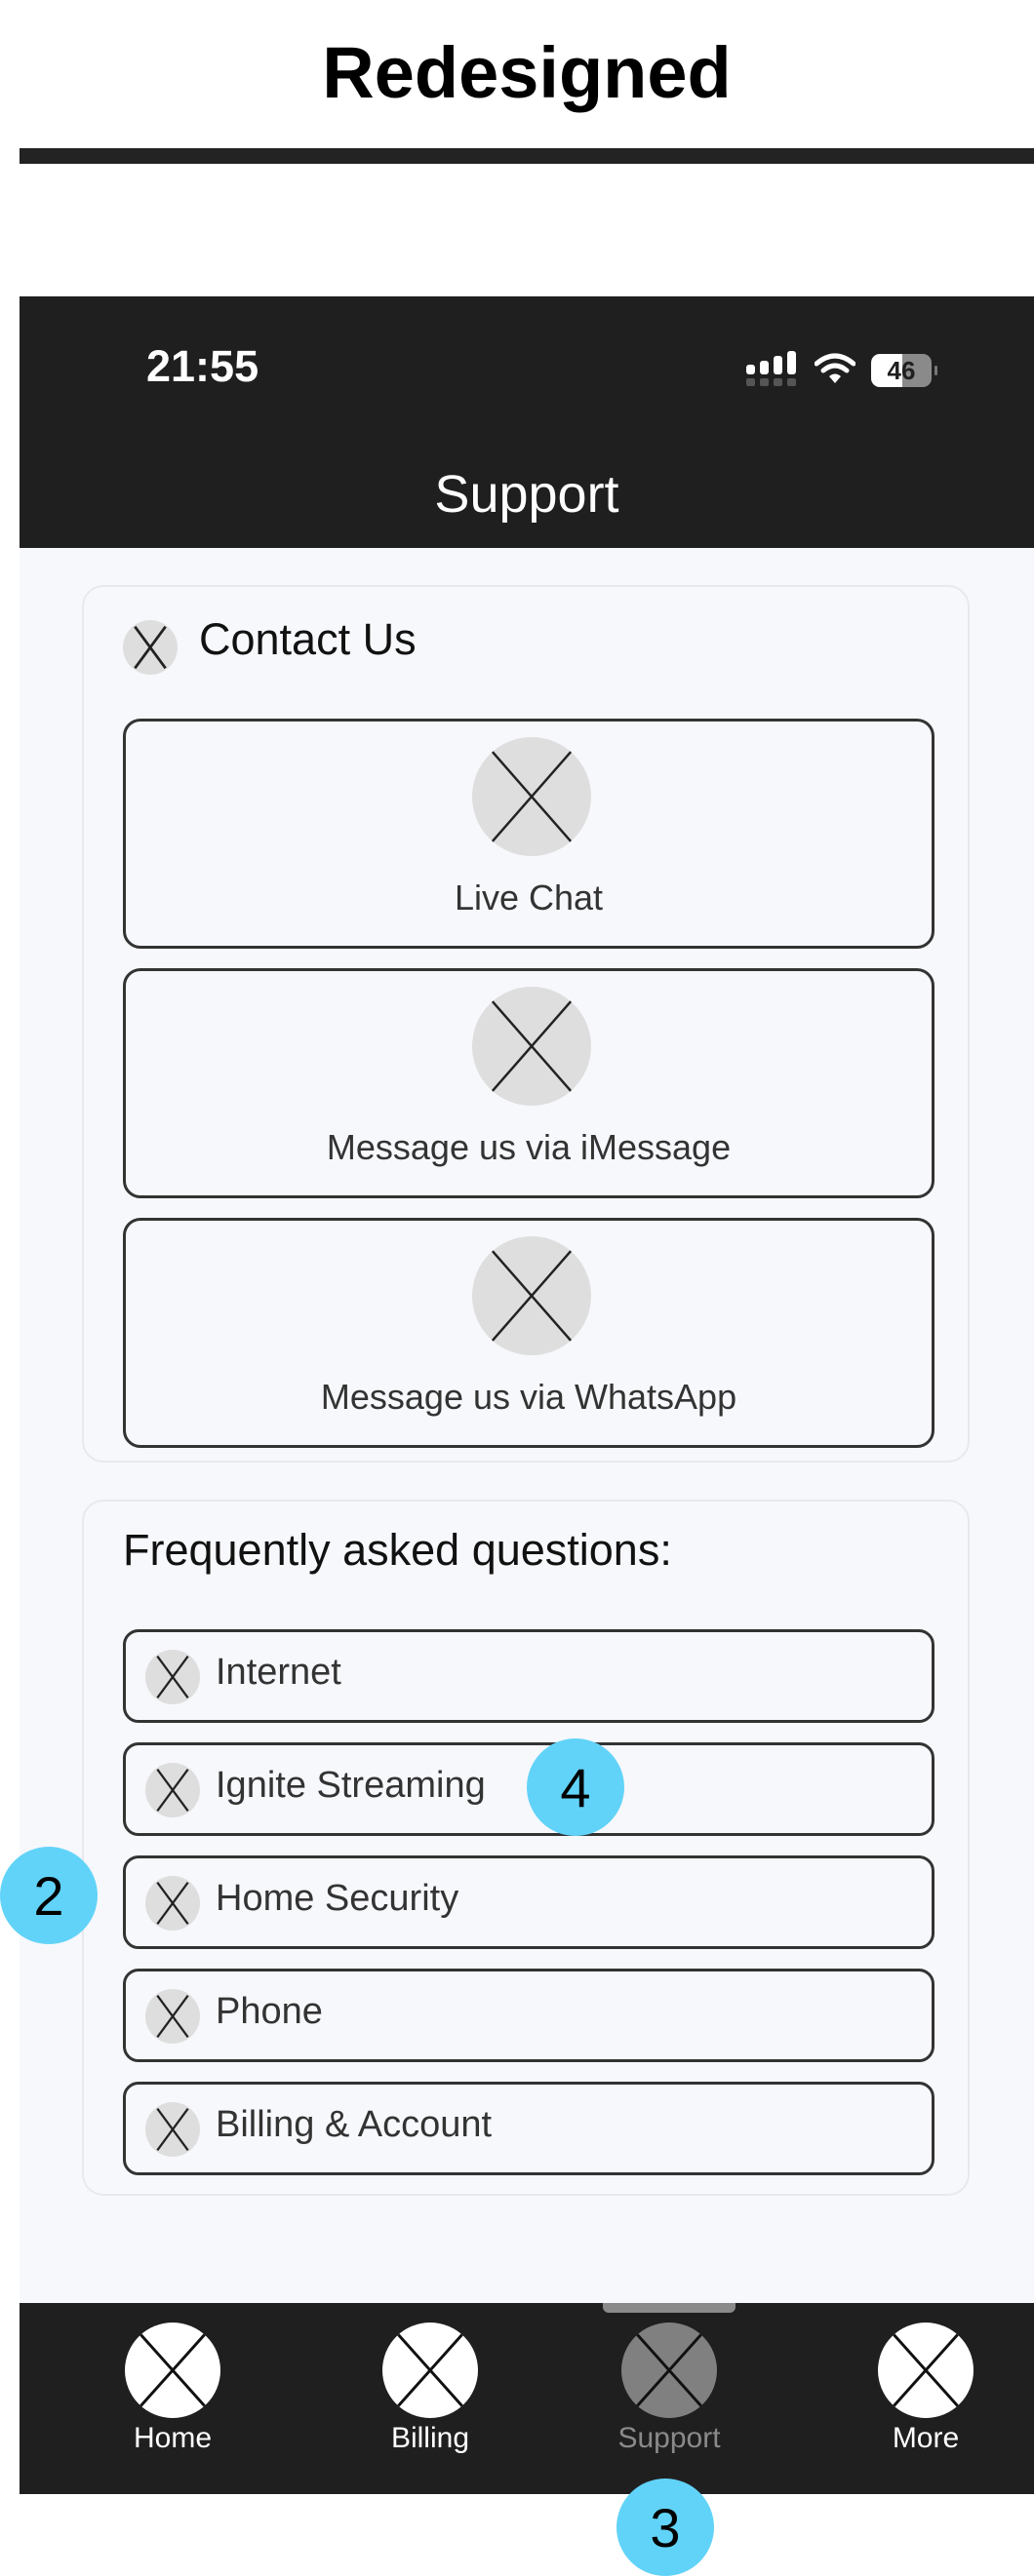 Image resolution: width=1034 pixels, height=2576 pixels. I want to click on more-icon, so click(926, 2370).